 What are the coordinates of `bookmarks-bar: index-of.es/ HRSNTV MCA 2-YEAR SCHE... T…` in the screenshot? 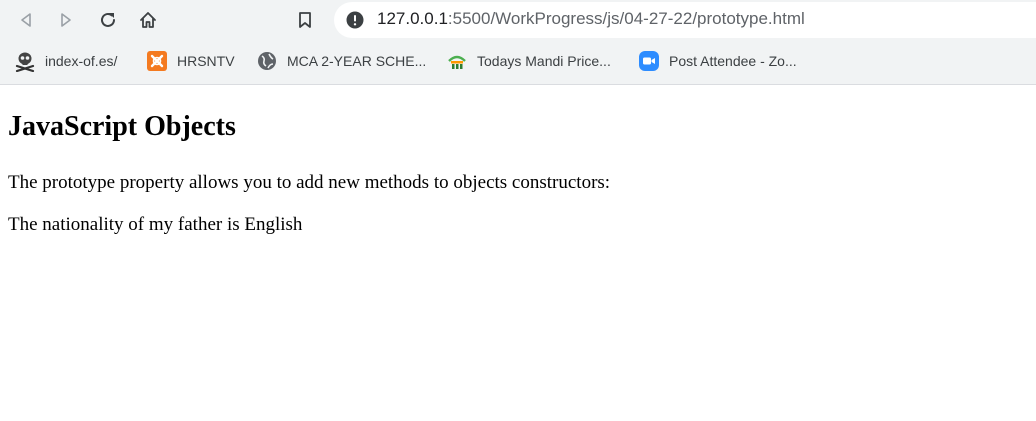 It's located at (518, 61).